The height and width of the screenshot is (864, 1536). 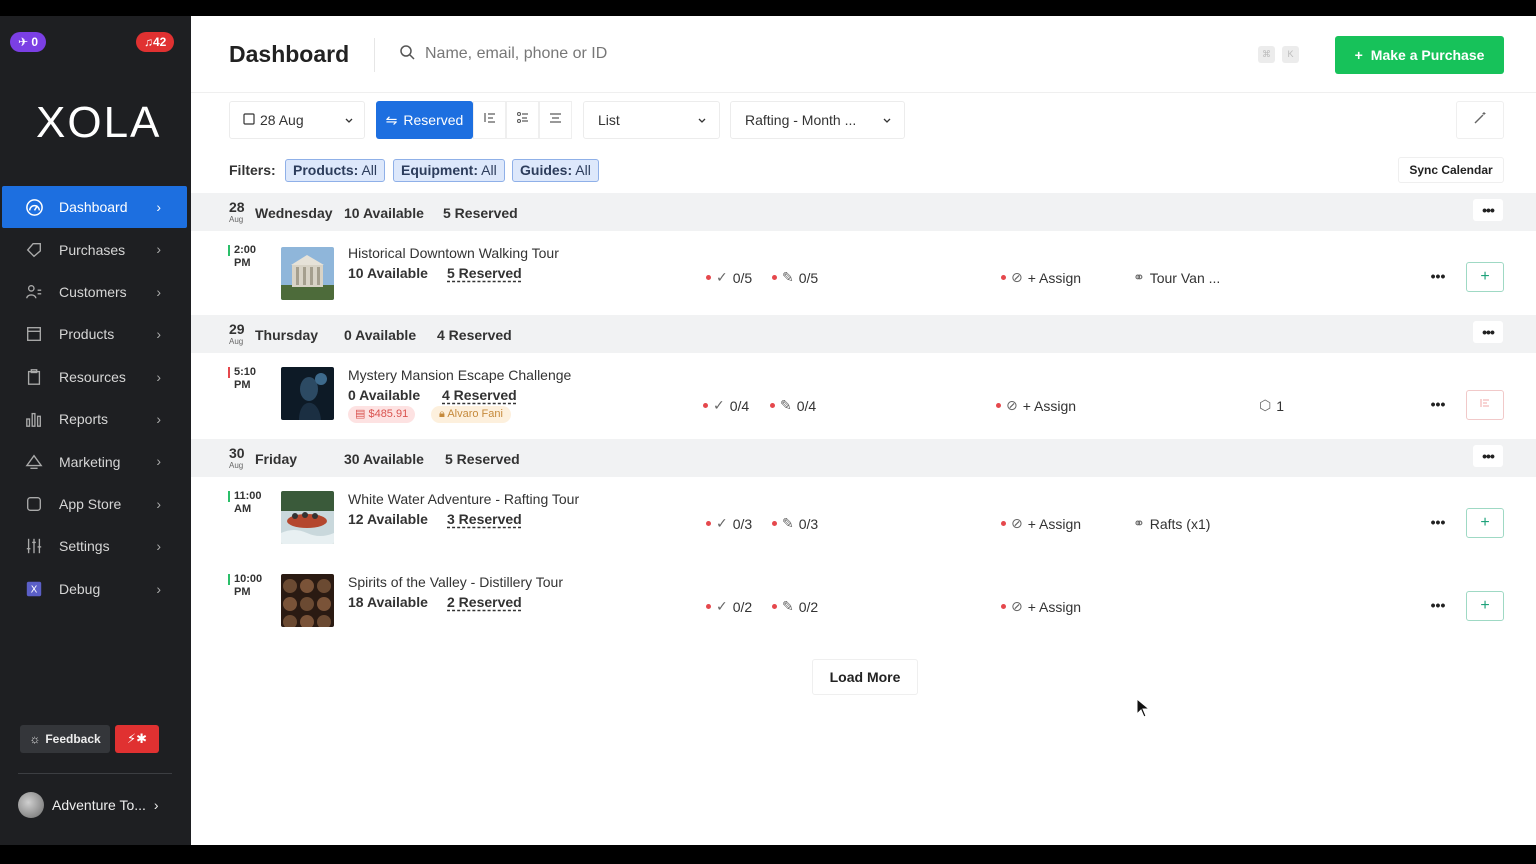 I want to click on account-switcher: Adventure To... ›, so click(x=88, y=805).